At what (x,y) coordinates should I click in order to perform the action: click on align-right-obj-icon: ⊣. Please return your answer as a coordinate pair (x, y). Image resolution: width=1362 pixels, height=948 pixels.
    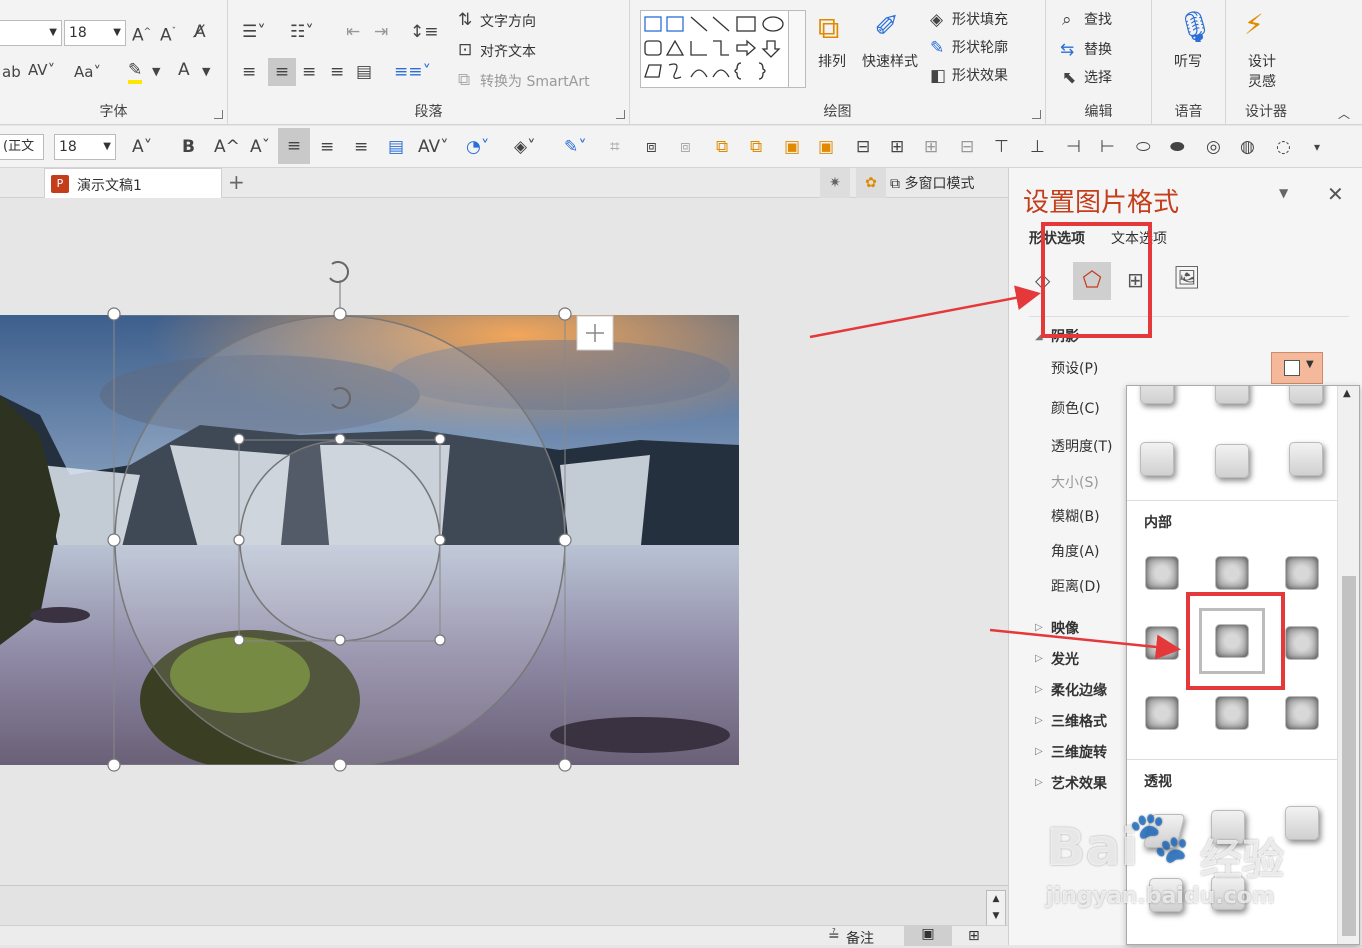
    Looking at the image, I should click on (1073, 147).